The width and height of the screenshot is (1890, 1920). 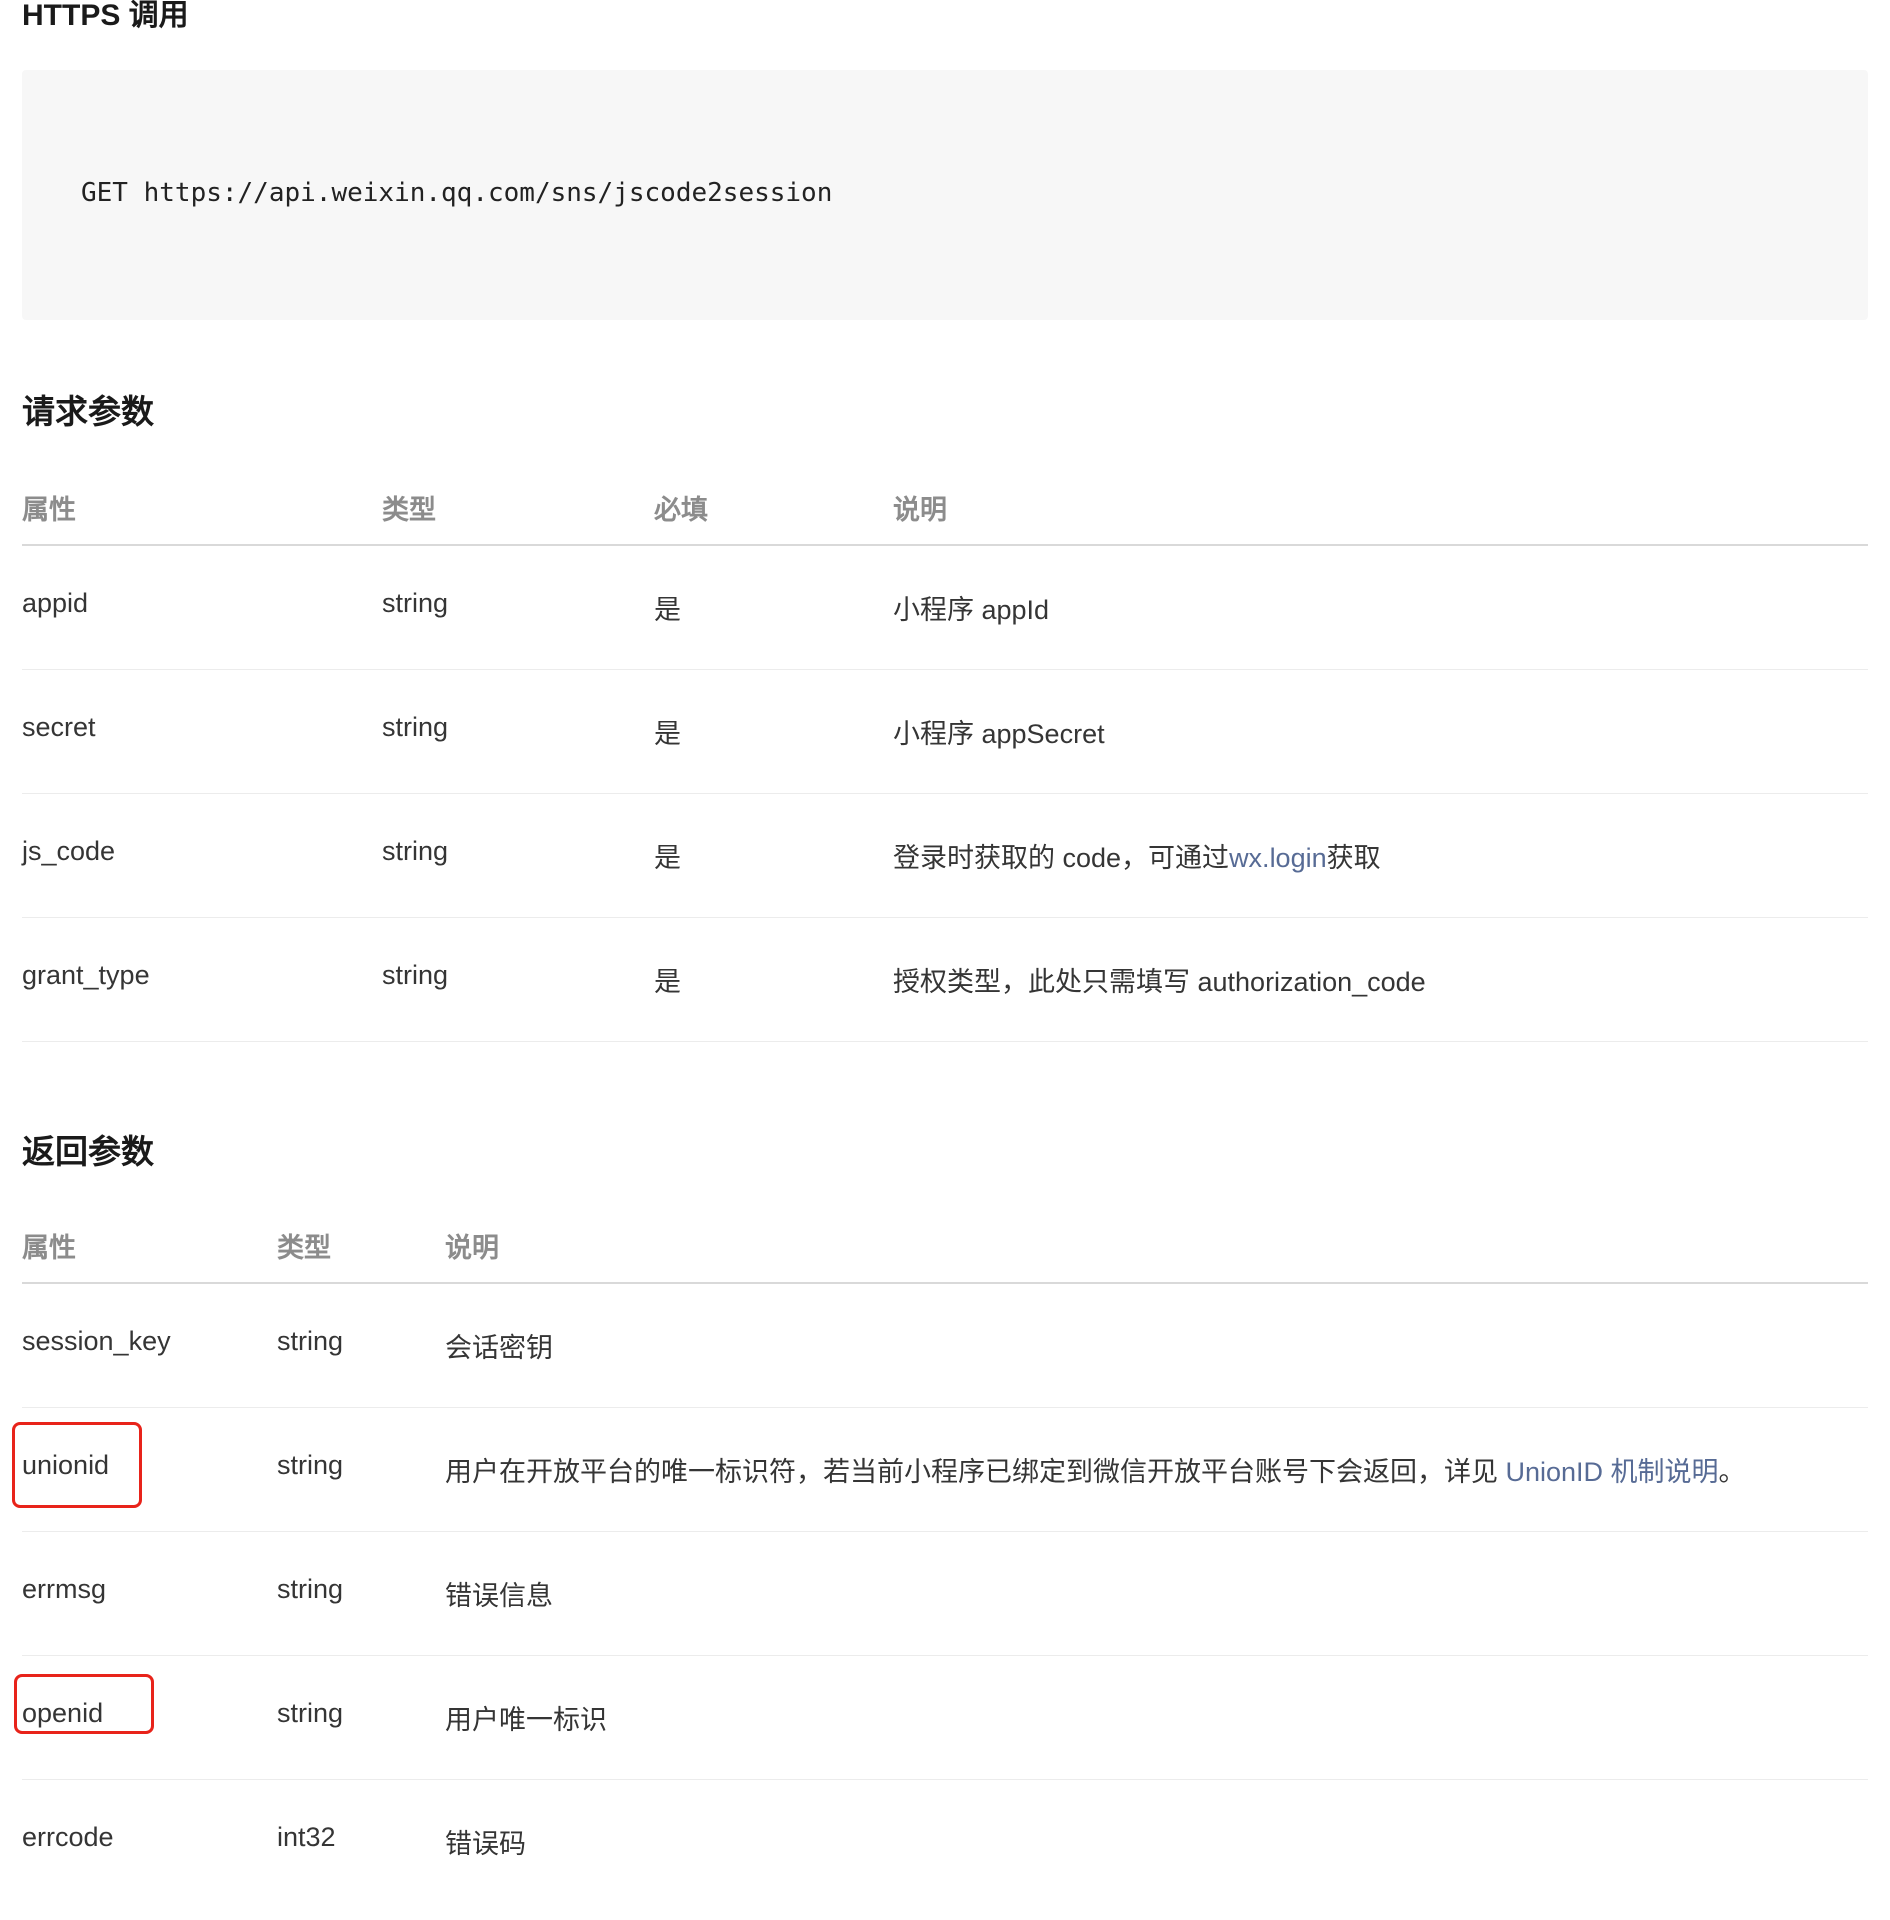 I want to click on table-row: openid string 用户唯一标识, so click(x=941, y=1718).